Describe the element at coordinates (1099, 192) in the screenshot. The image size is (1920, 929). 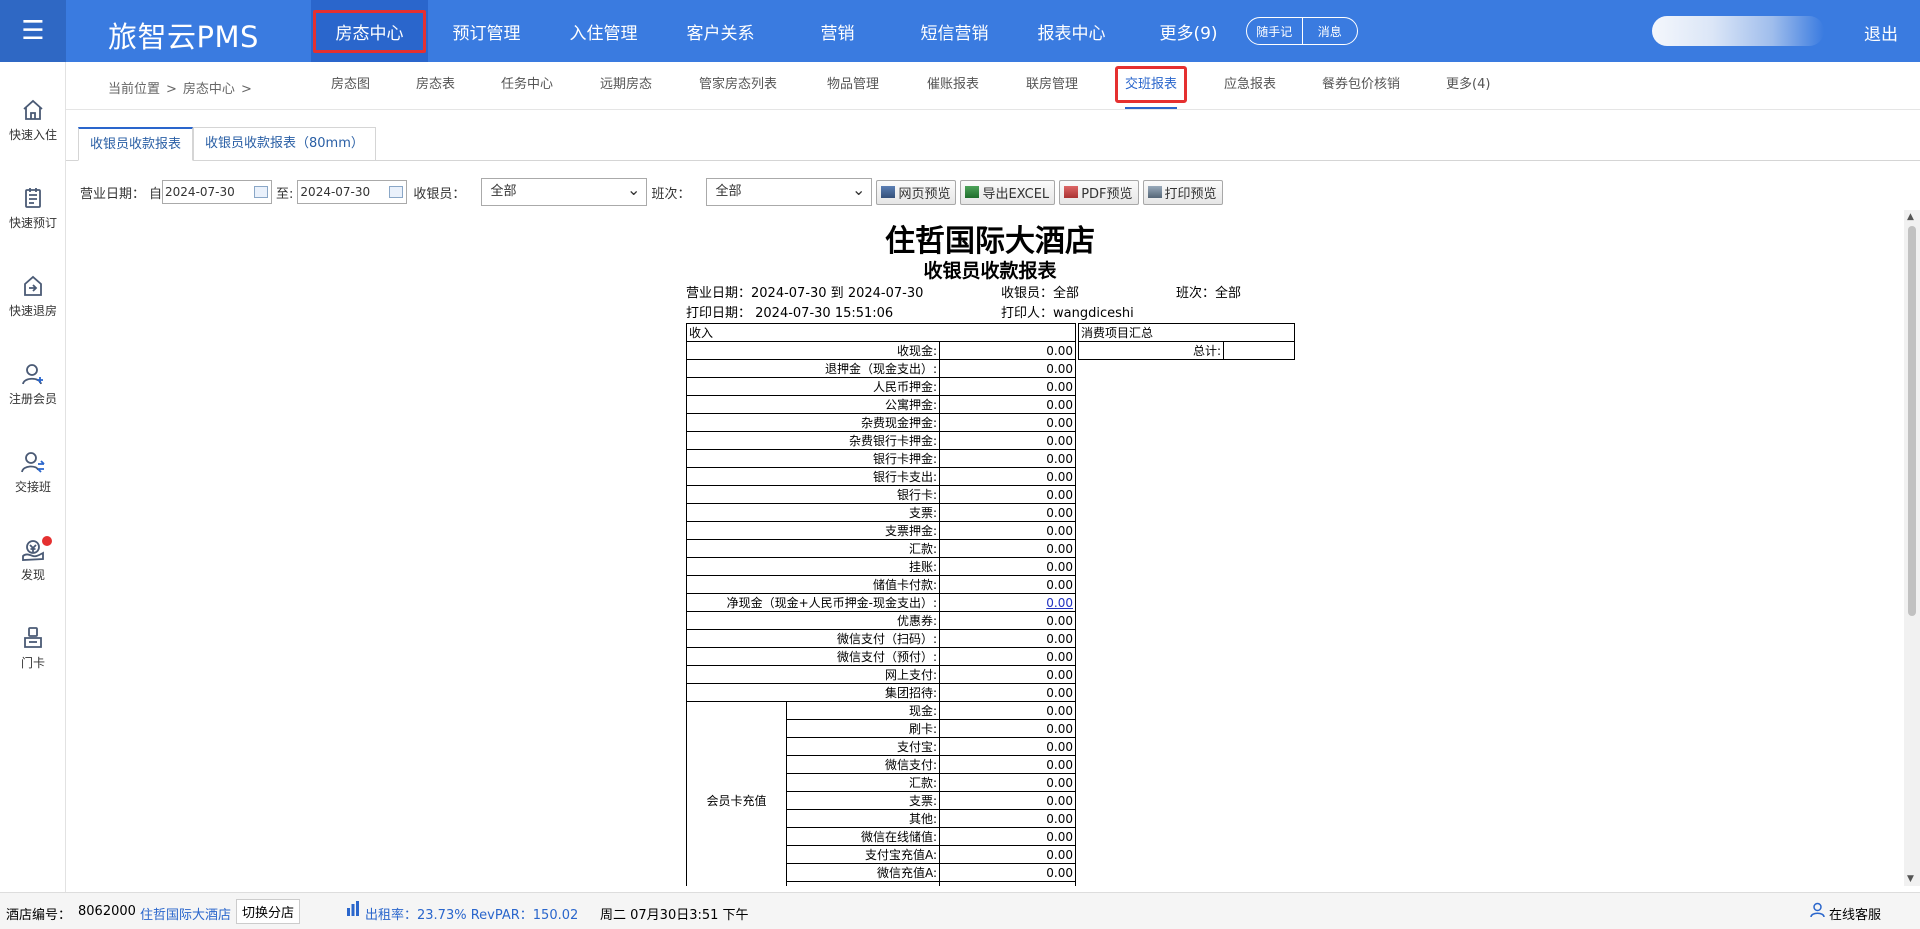
I see `pdf-preview-button: PDF预览` at that location.